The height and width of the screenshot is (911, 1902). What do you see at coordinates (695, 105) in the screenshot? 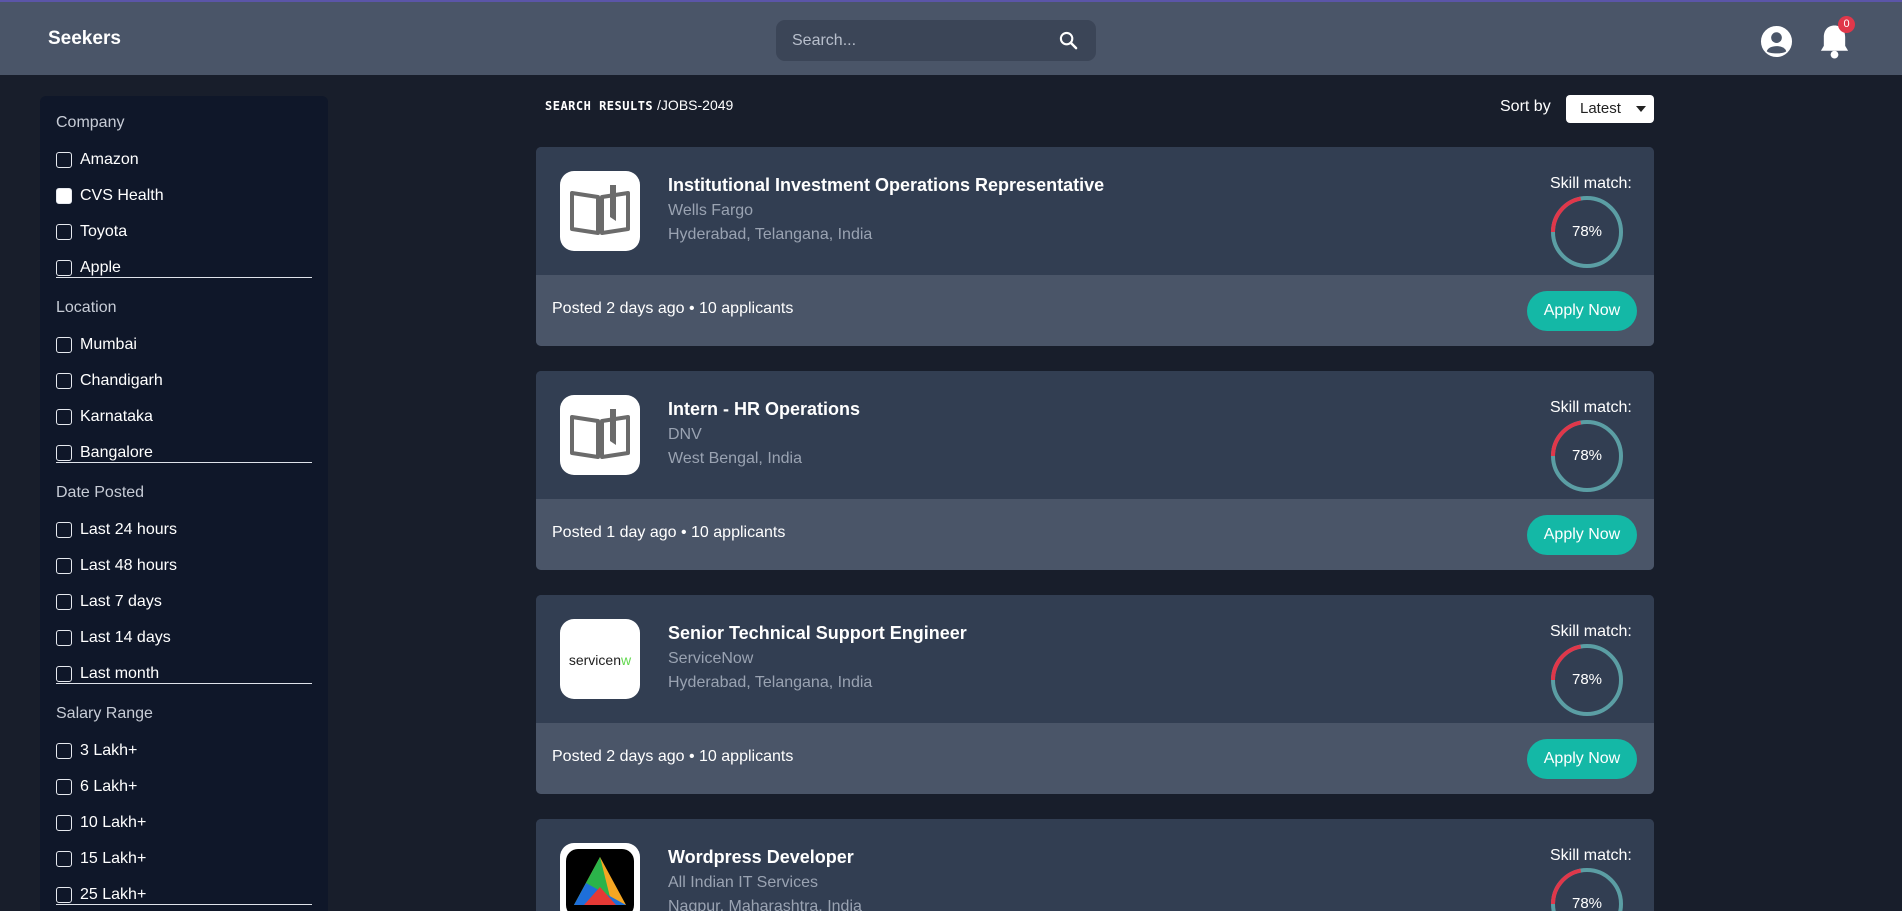
I see `results-path: /JOBS-2049` at bounding box center [695, 105].